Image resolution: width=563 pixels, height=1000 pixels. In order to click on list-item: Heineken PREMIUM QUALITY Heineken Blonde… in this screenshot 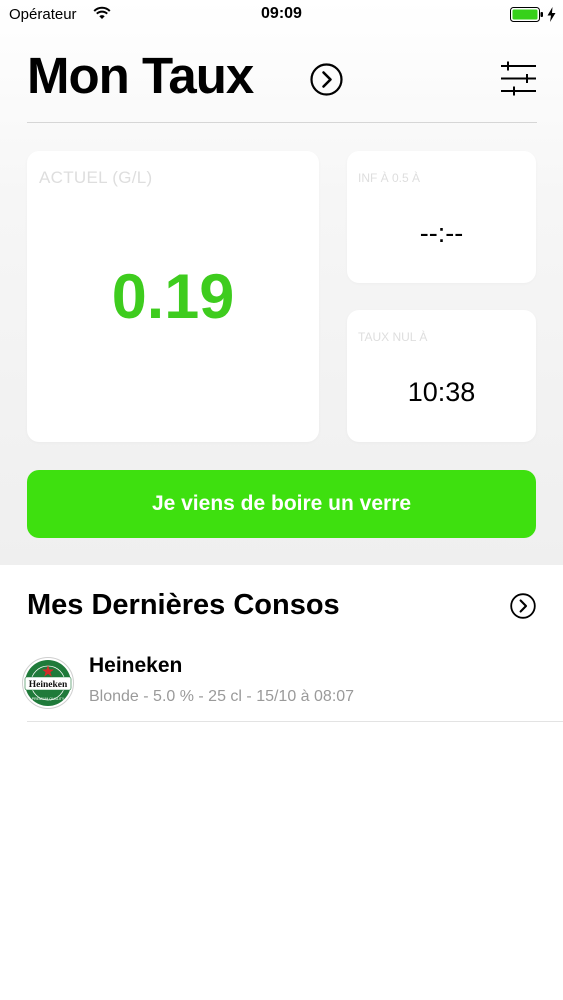, I will do `click(281, 681)`.